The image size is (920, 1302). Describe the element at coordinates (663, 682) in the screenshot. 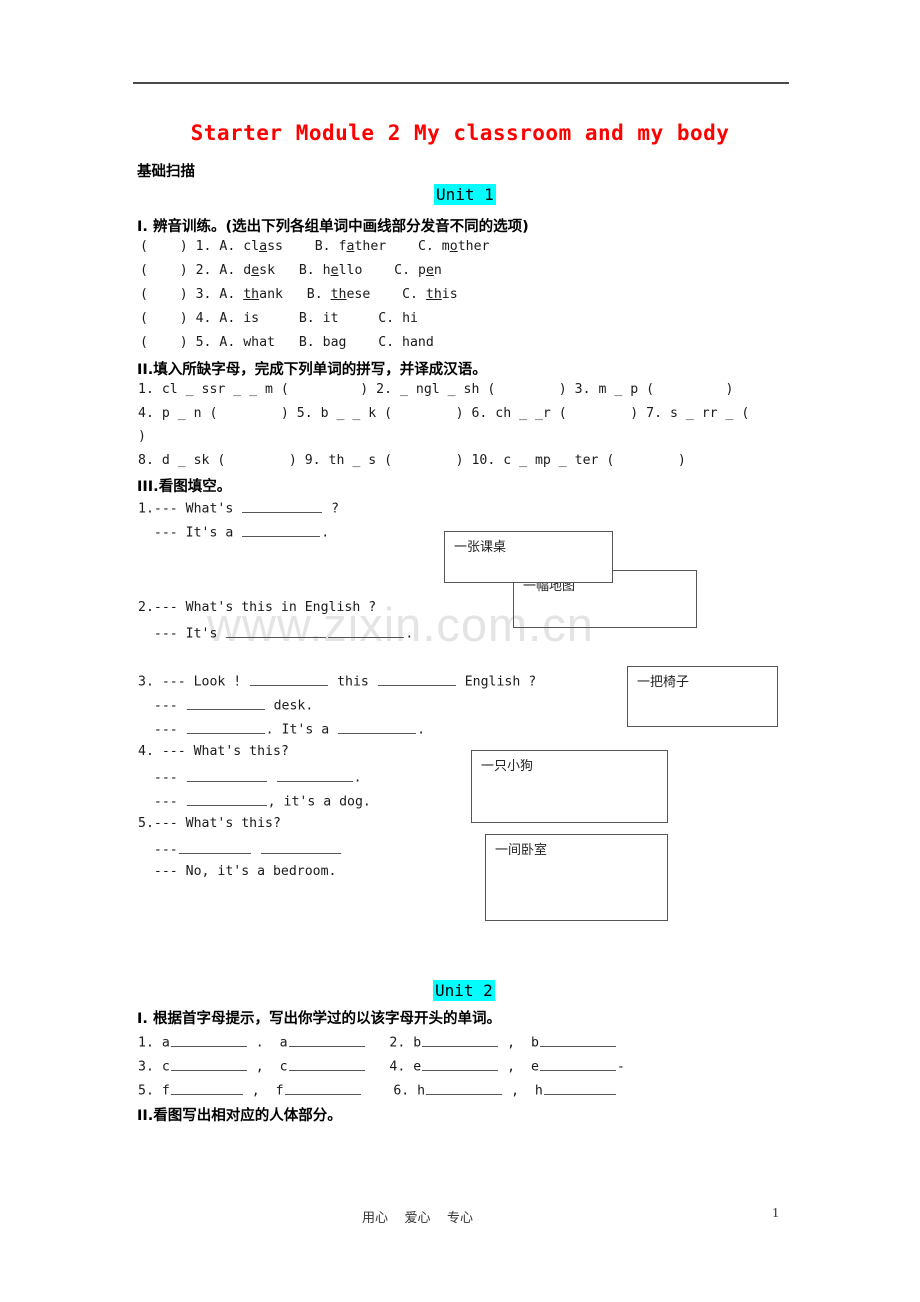

I see `picture-caption-chair: 一把椅子` at that location.